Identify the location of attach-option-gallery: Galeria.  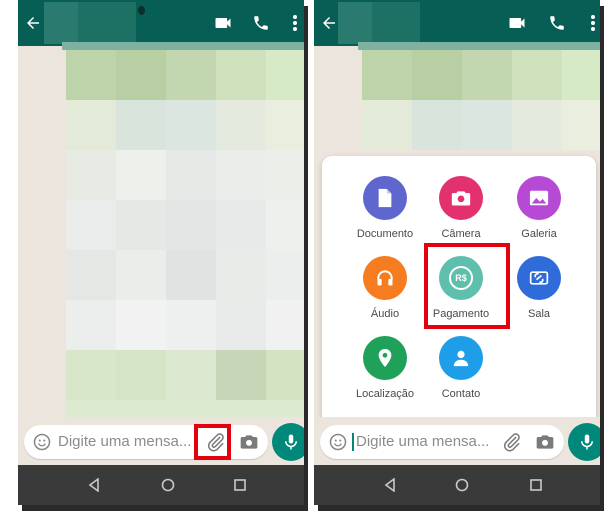
(539, 208).